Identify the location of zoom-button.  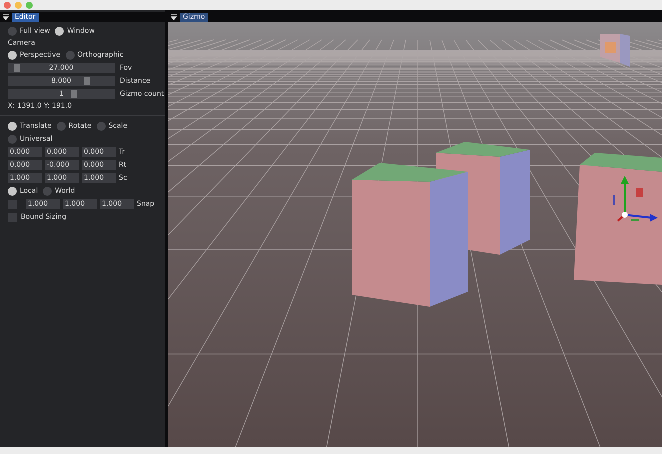
(29, 5).